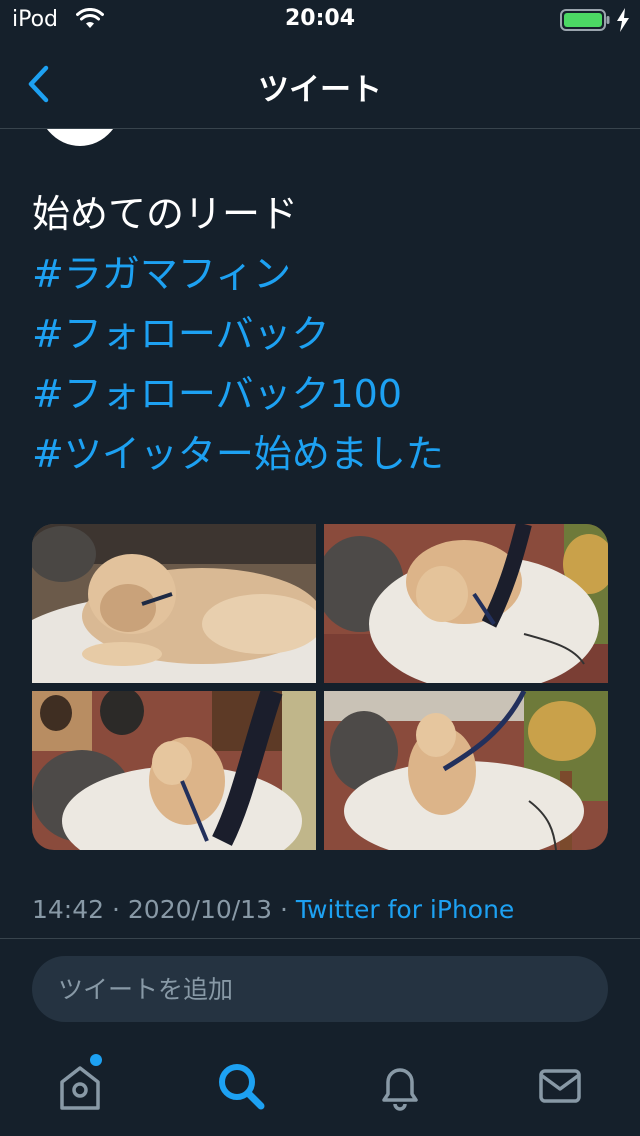 The height and width of the screenshot is (1136, 640). I want to click on home-badge-dot, so click(96, 1060).